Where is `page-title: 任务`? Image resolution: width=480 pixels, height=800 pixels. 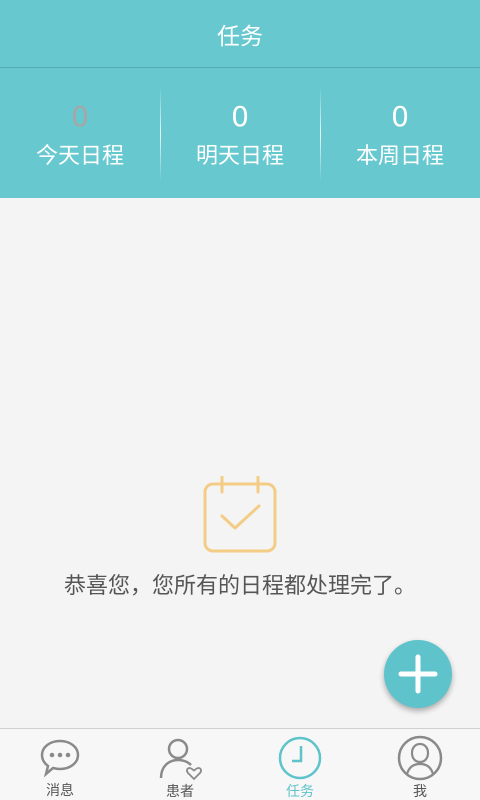 page-title: 任务 is located at coordinates (240, 36).